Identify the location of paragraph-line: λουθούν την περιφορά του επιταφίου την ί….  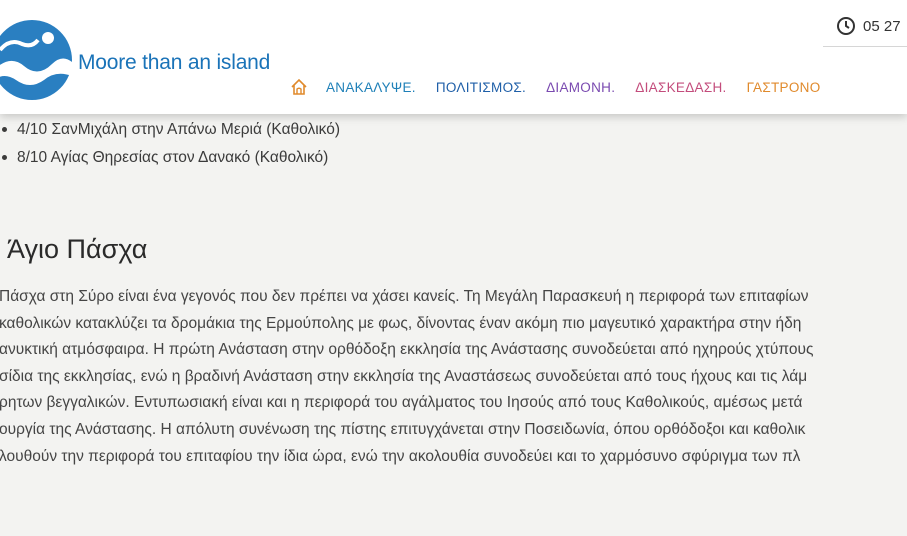
(400, 456).